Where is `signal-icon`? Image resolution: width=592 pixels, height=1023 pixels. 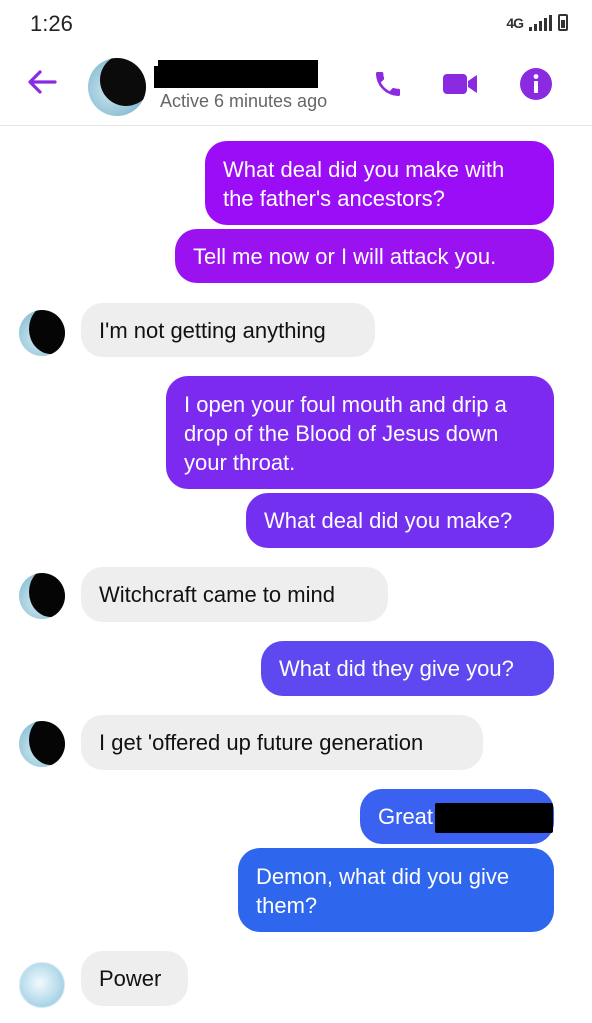 signal-icon is located at coordinates (540, 22).